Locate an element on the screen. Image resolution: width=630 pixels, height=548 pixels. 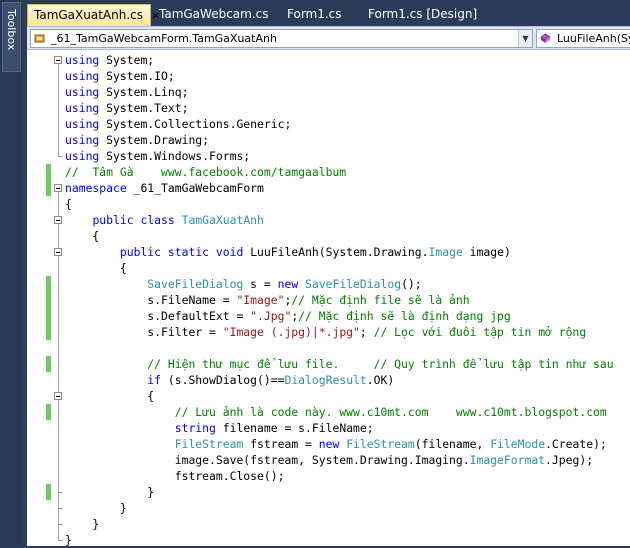
code-line-text: using System.Windows.Forms; is located at coordinates (157, 156).